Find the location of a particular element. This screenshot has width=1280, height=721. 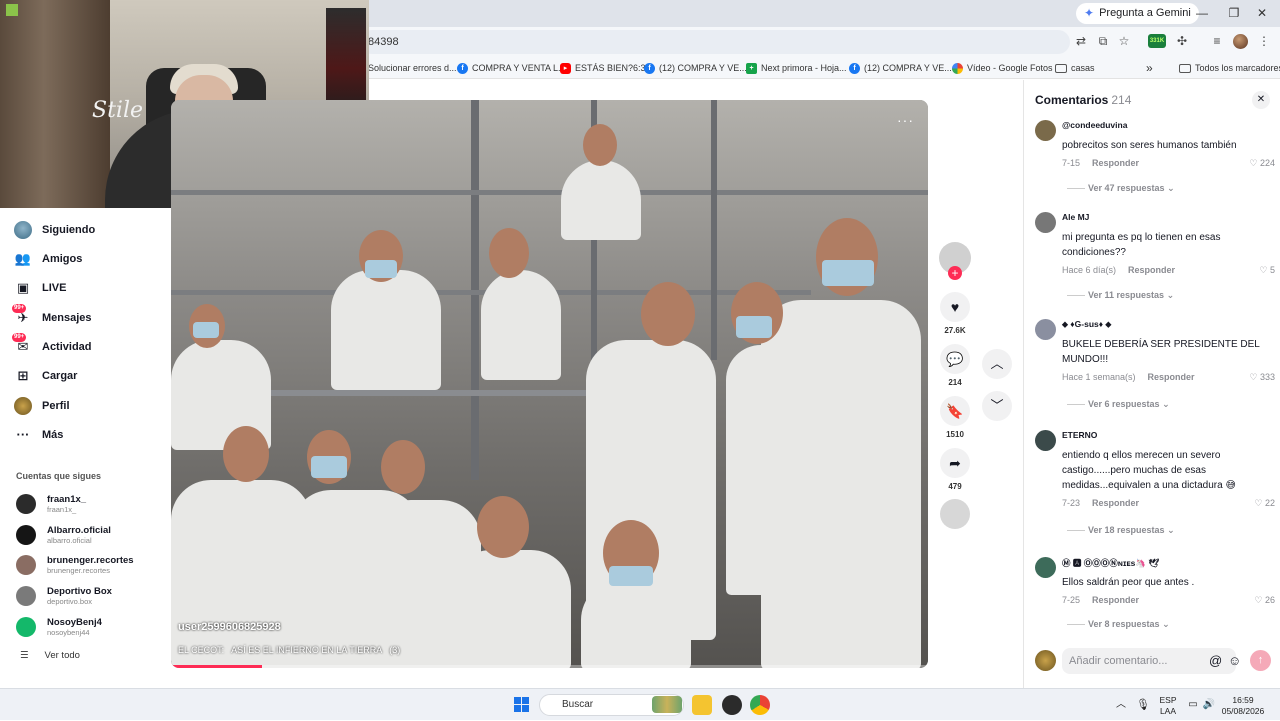

chrome-icon is located at coordinates (760, 705).